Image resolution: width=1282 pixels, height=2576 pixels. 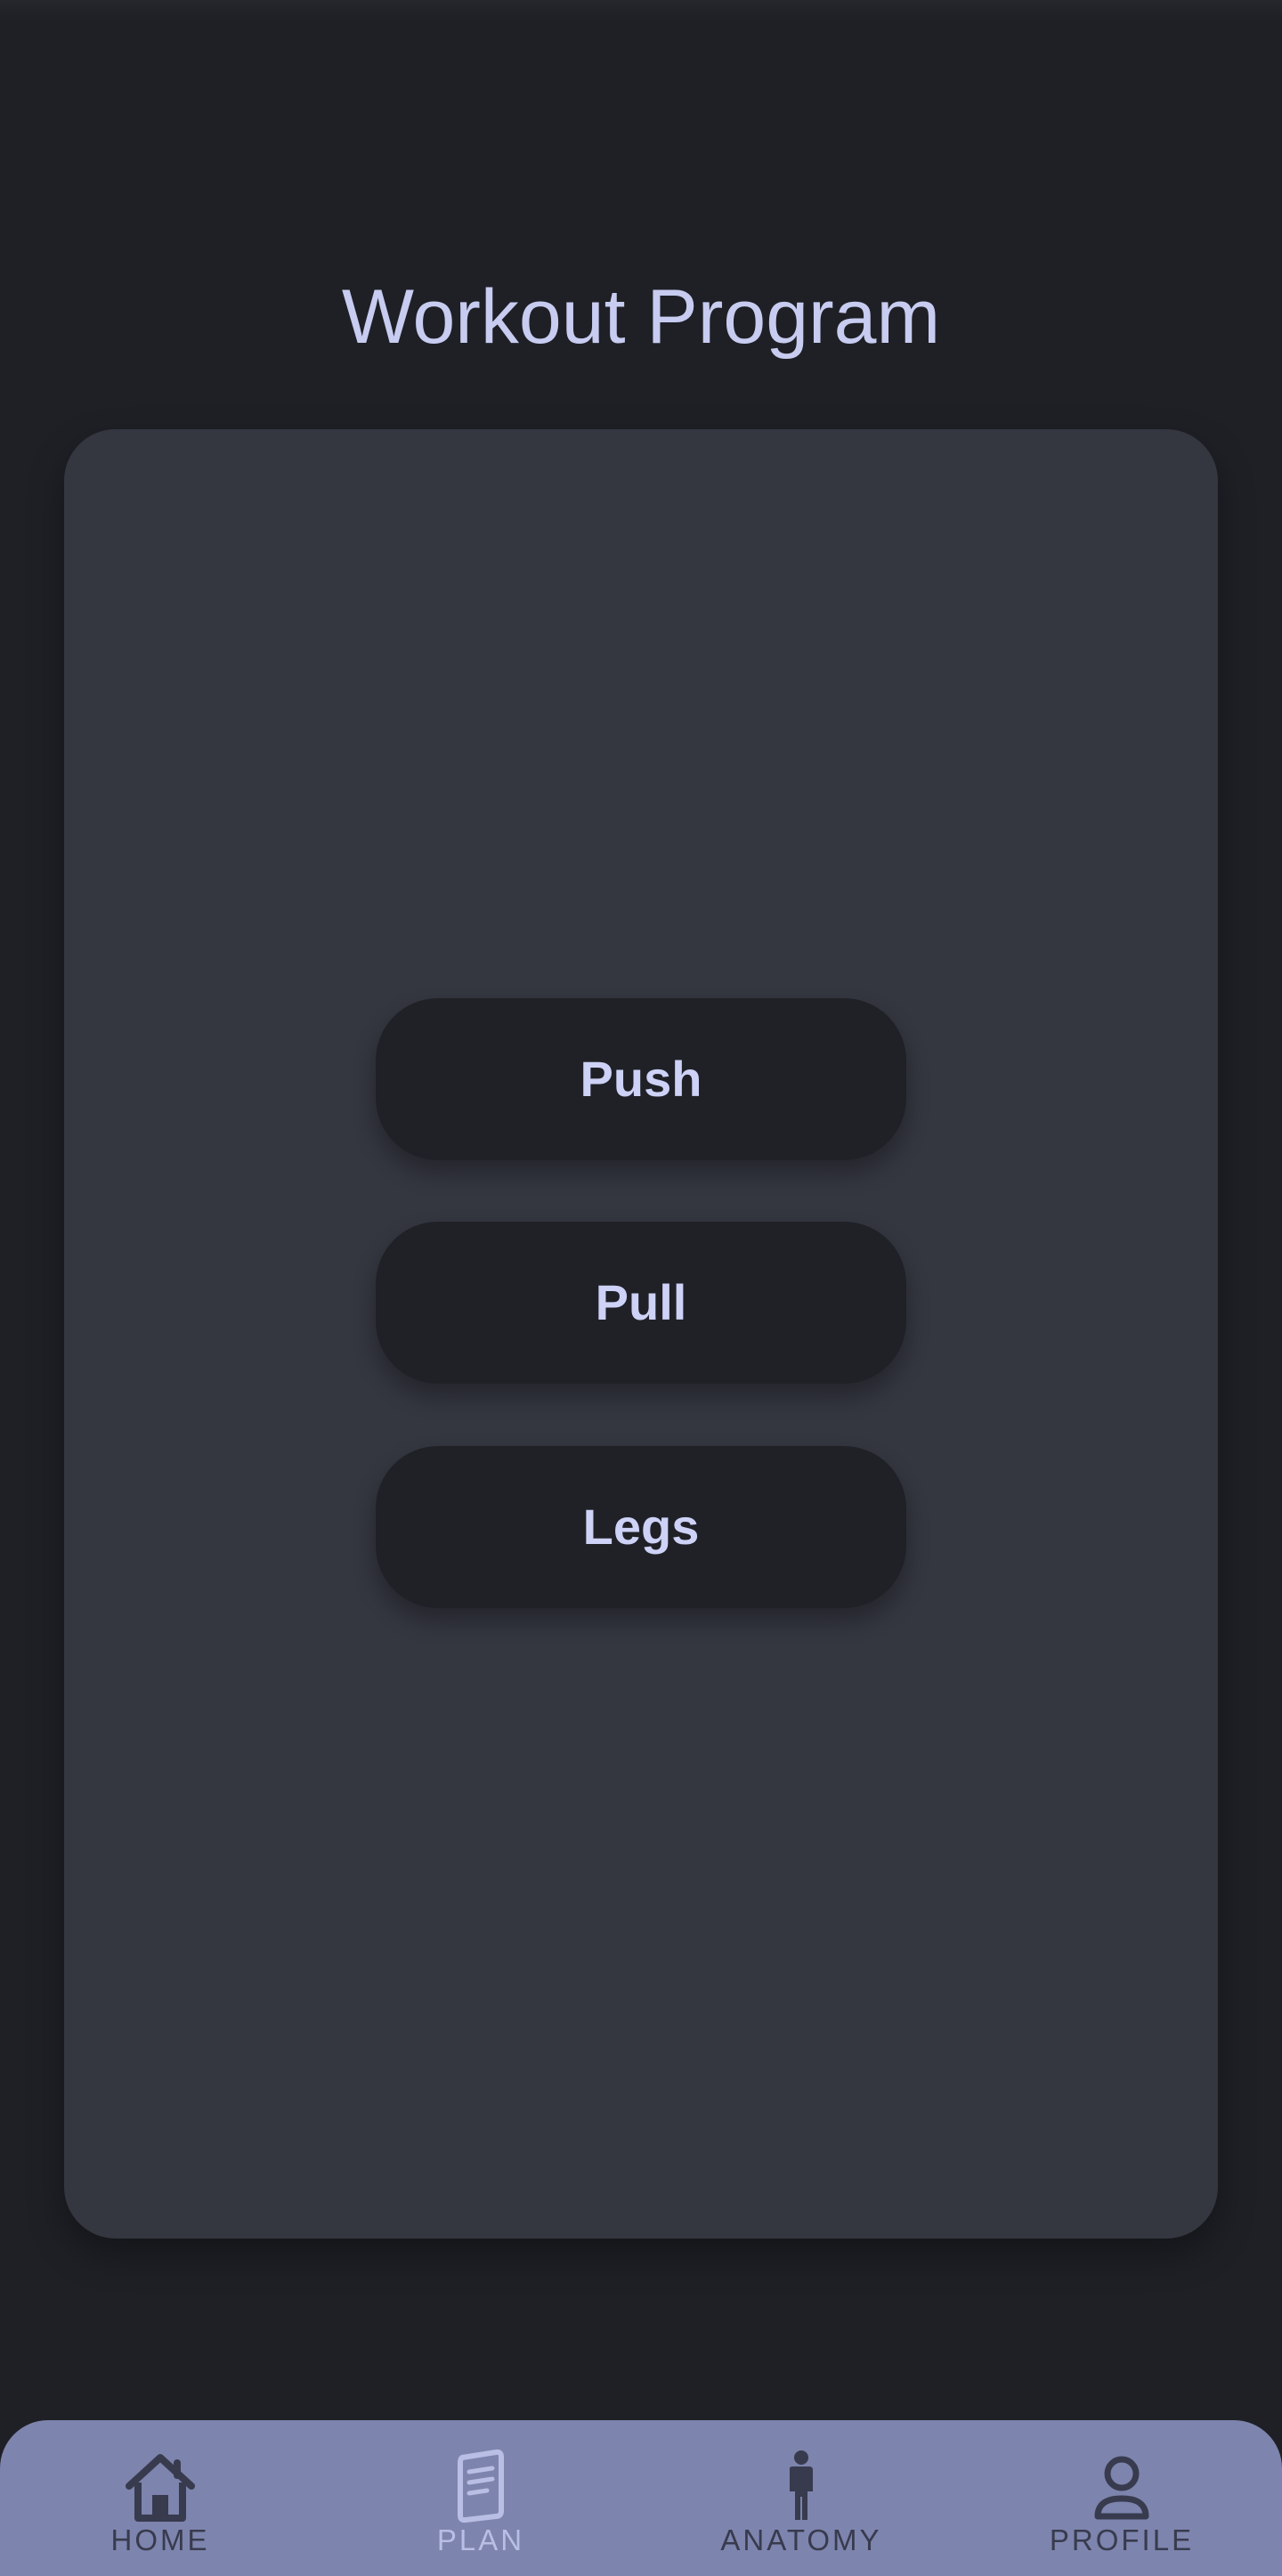 I want to click on nav-label-profile: PROFILE, so click(x=1122, y=2539).